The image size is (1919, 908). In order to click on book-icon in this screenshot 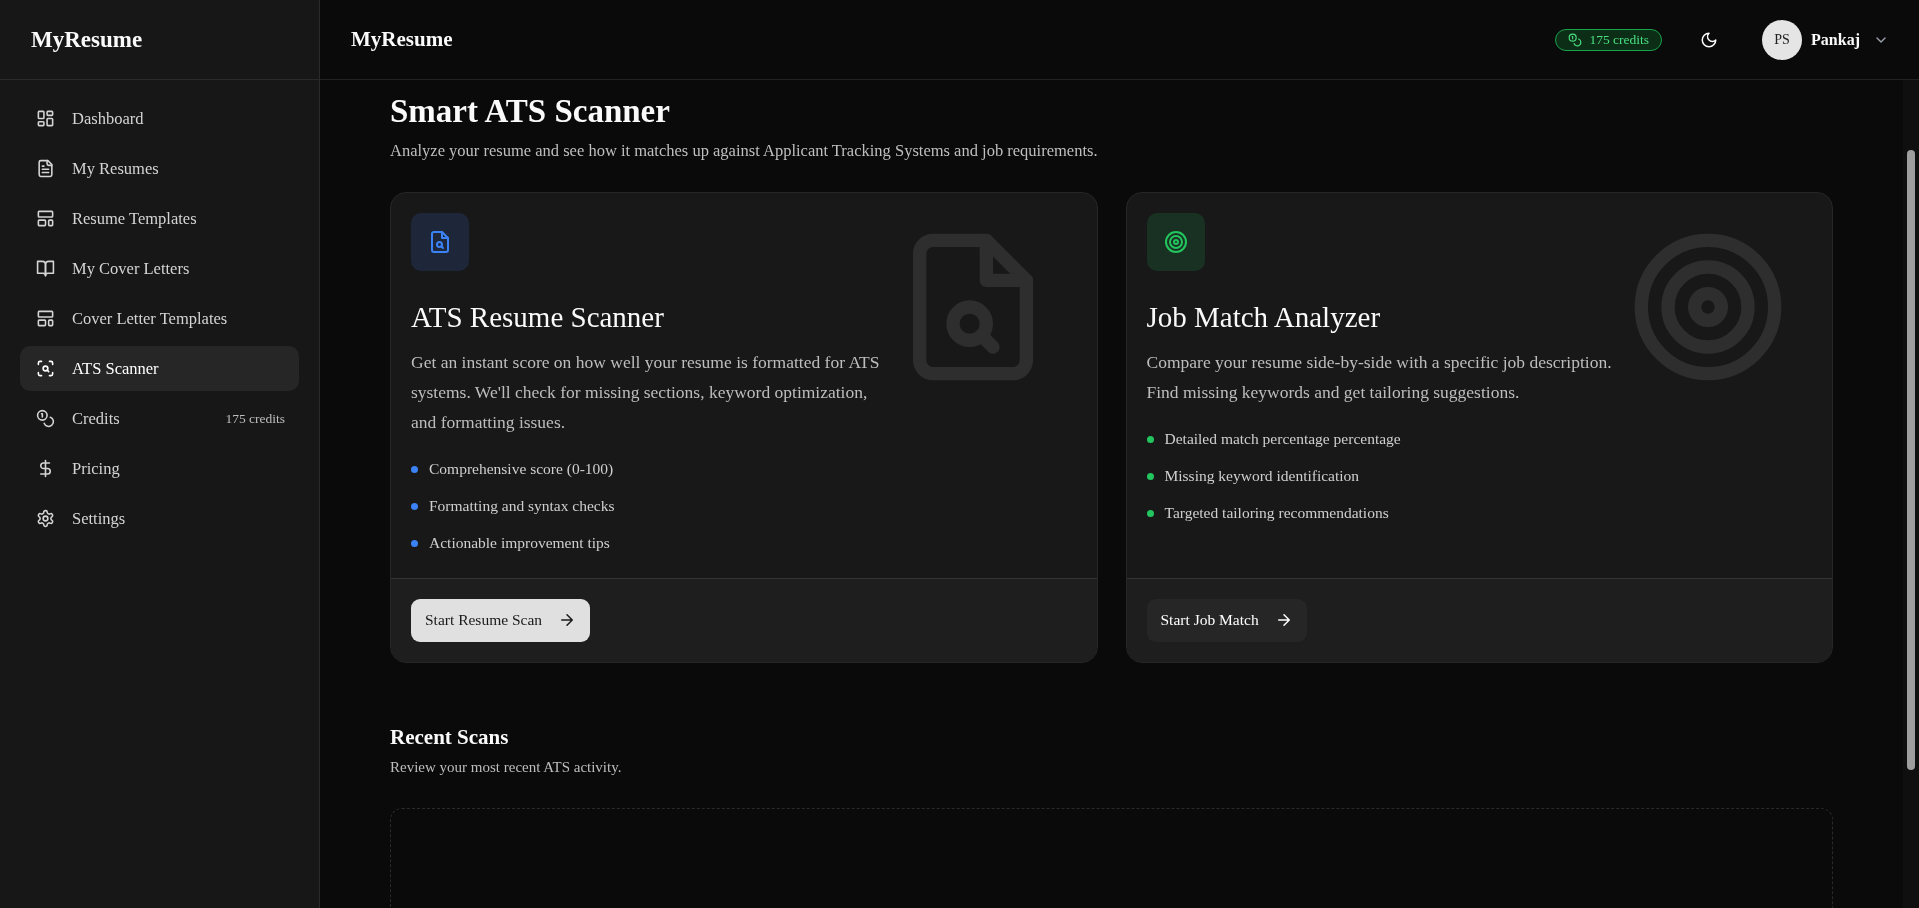, I will do `click(45, 268)`.